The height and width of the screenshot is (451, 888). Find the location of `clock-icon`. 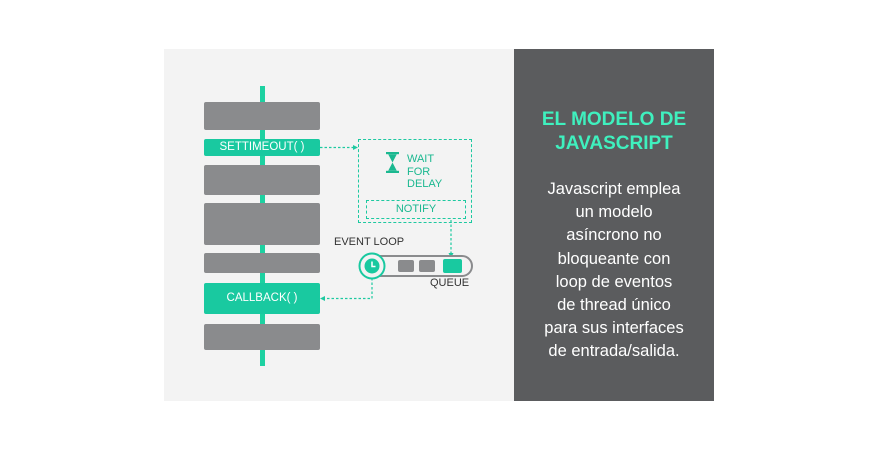

clock-icon is located at coordinates (372, 266).